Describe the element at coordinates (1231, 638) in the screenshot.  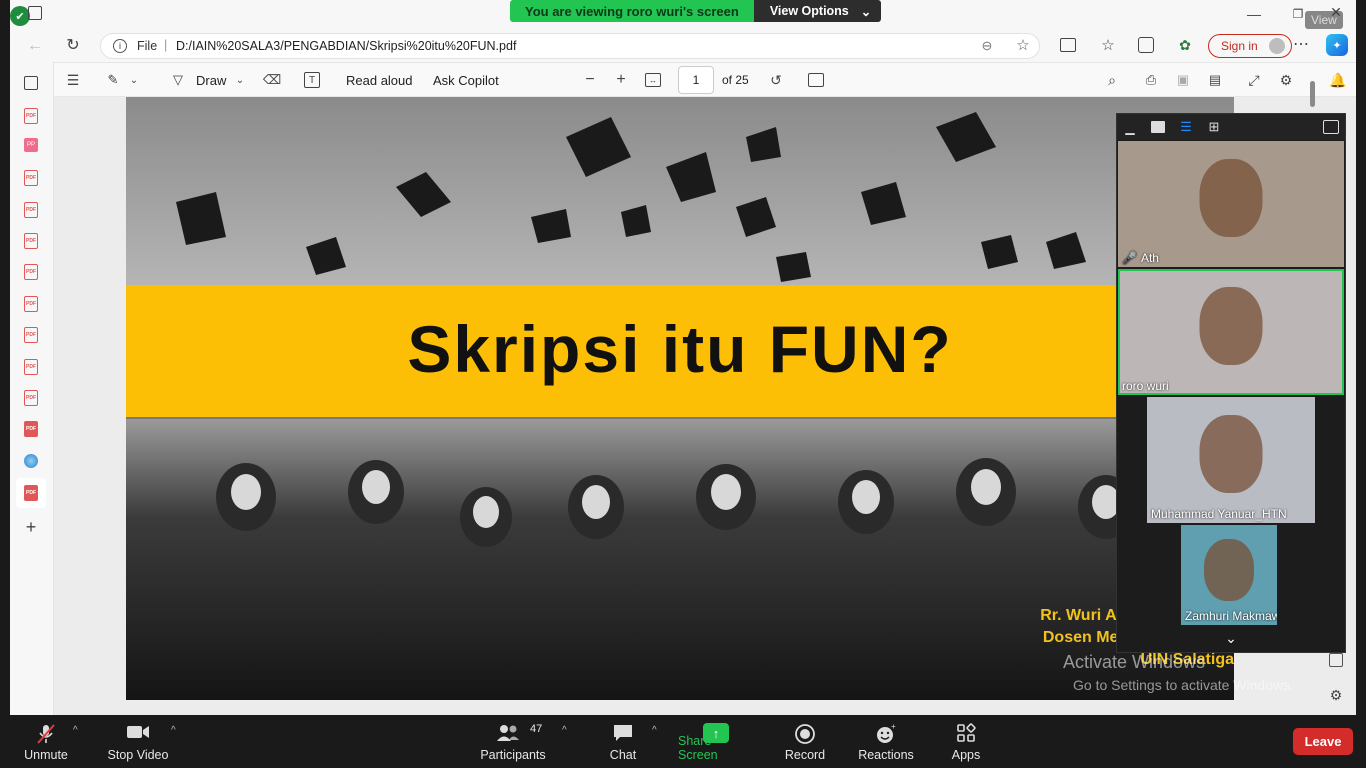
I see `scroll-down-chevron-icon: ⌄` at that location.